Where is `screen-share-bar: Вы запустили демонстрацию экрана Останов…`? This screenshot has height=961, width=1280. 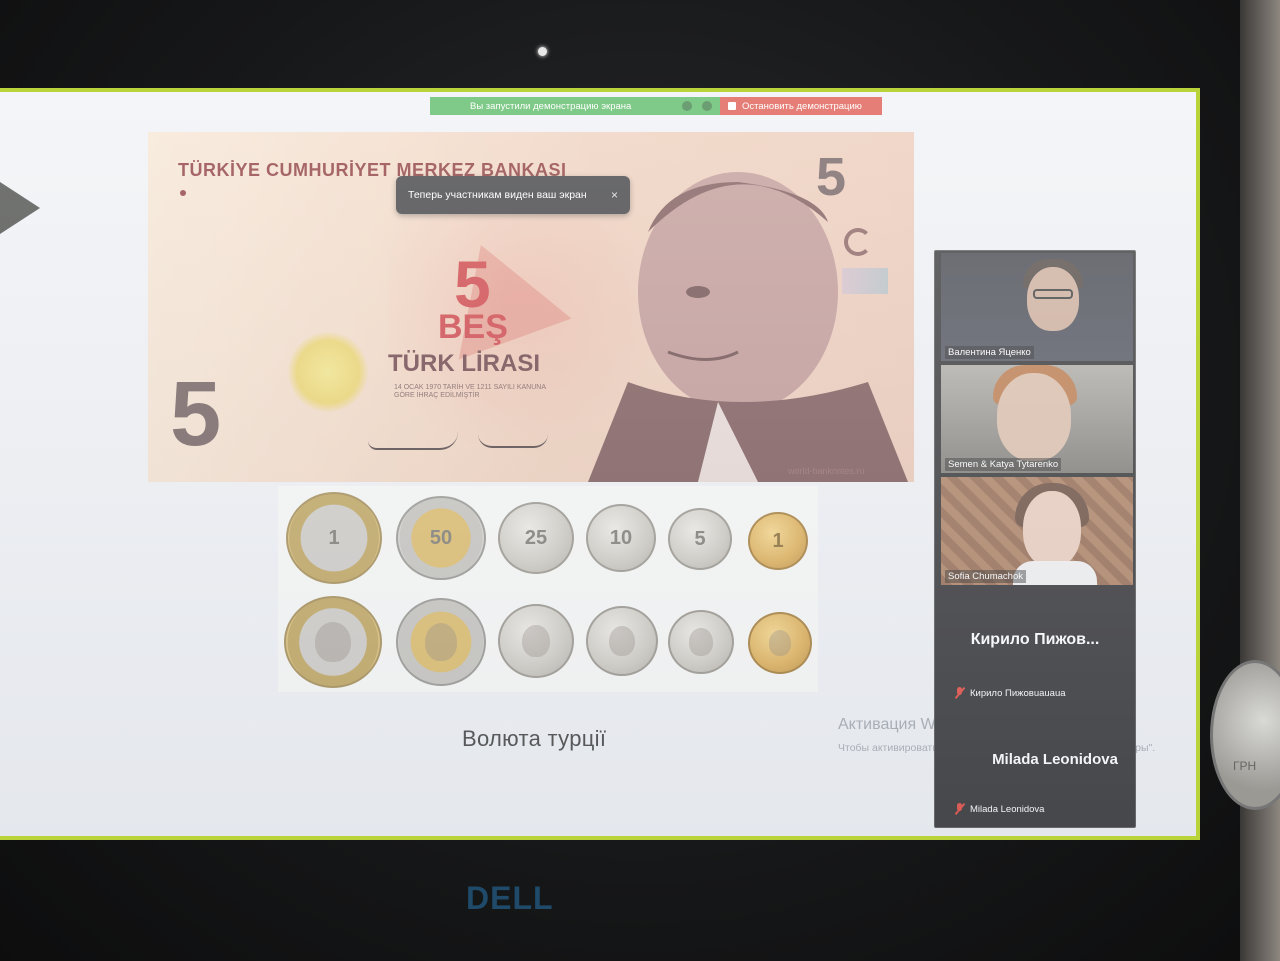 screen-share-bar: Вы запустили демонстрацию экрана Останов… is located at coordinates (656, 106).